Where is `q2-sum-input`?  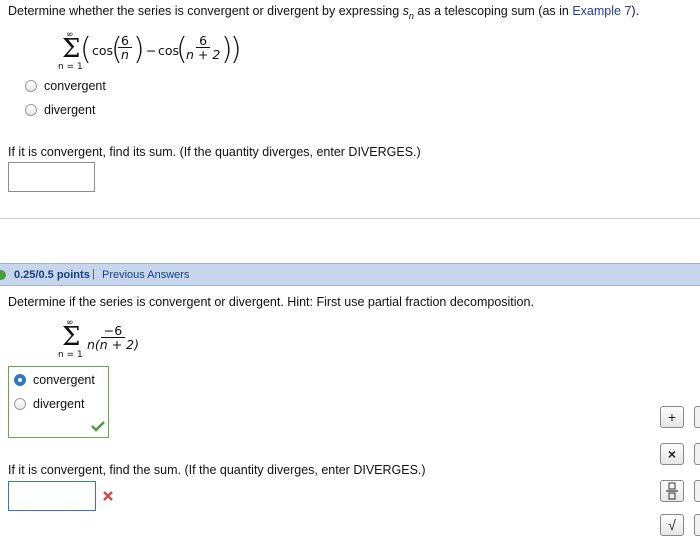 q2-sum-input is located at coordinates (52, 496).